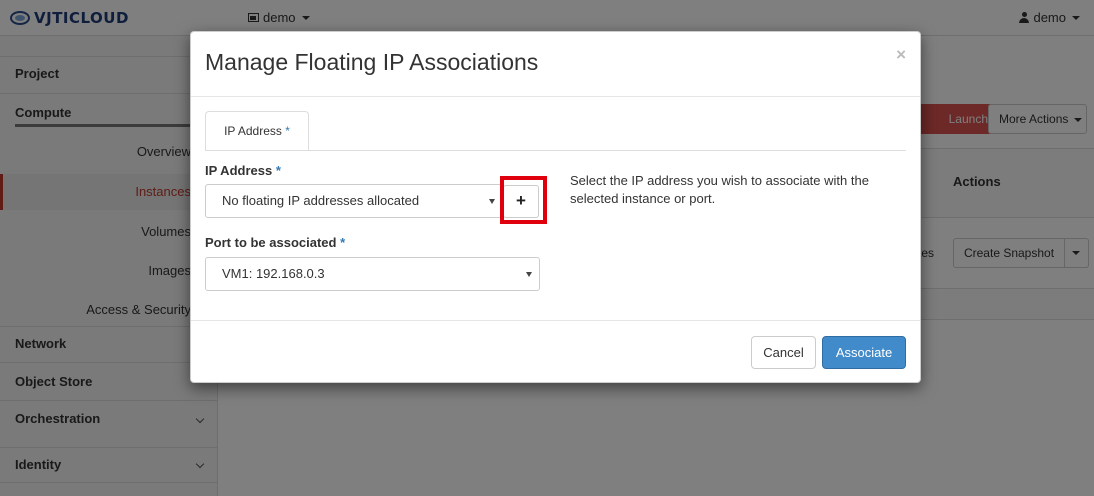  What do you see at coordinates (239, 170) in the screenshot?
I see `ip-address-label-text: IP Address` at bounding box center [239, 170].